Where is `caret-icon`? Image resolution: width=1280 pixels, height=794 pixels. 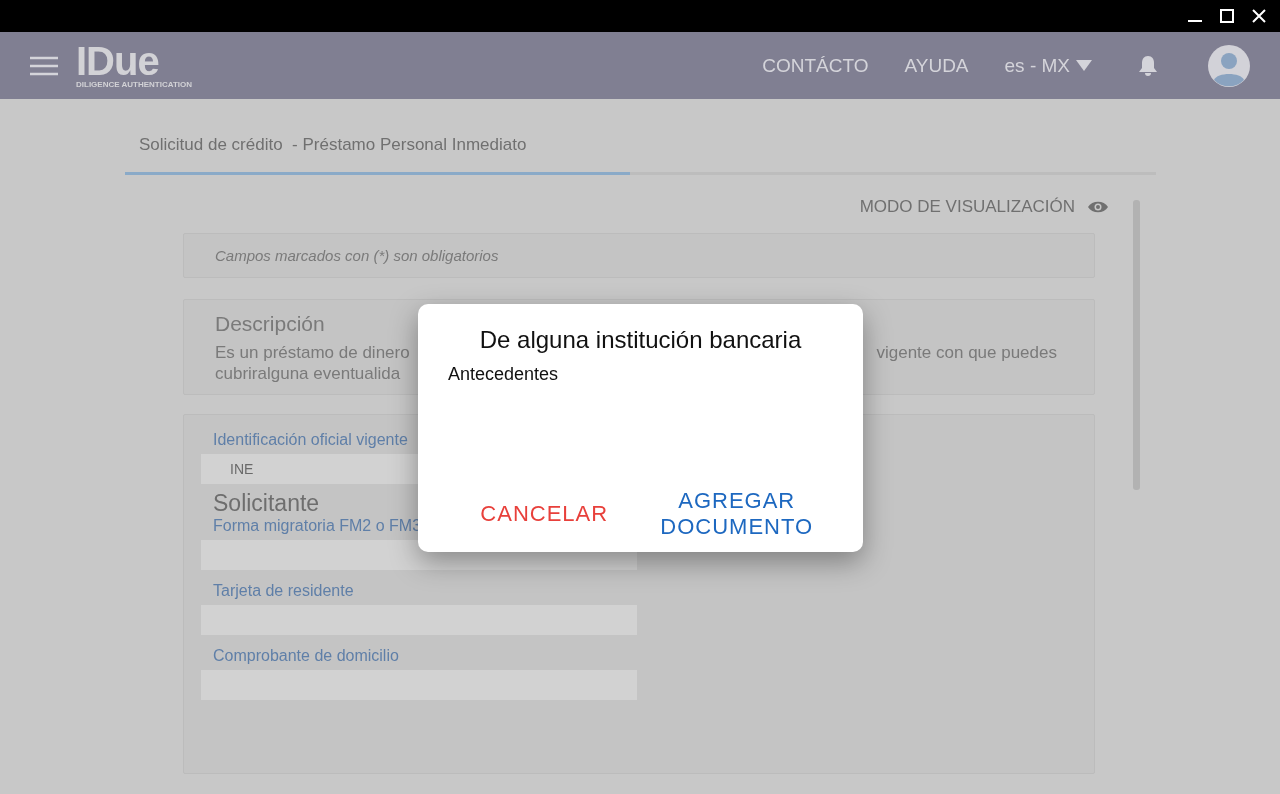 caret-icon is located at coordinates (1084, 65).